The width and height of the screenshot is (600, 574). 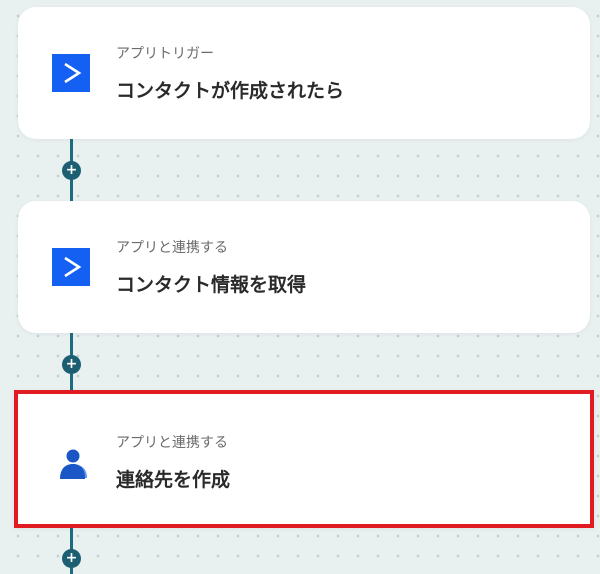 What do you see at coordinates (230, 91) in the screenshot?
I see `step-title: コンタクトが作成されたら` at bounding box center [230, 91].